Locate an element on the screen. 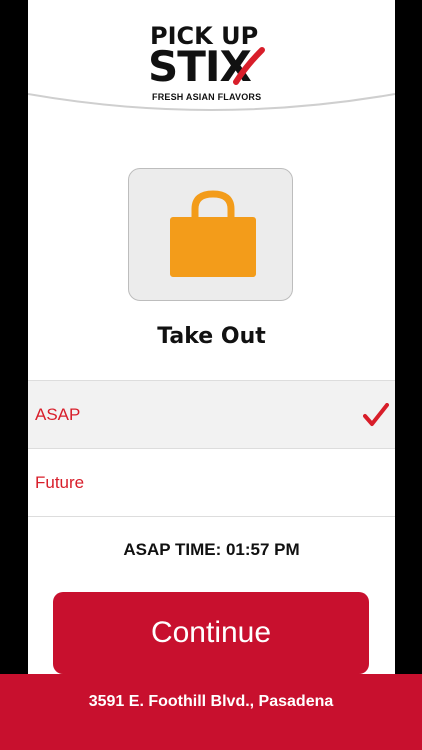 The image size is (422, 750). logo-tagline: FRESH ASIAN FLAVORS is located at coordinates (207, 97).